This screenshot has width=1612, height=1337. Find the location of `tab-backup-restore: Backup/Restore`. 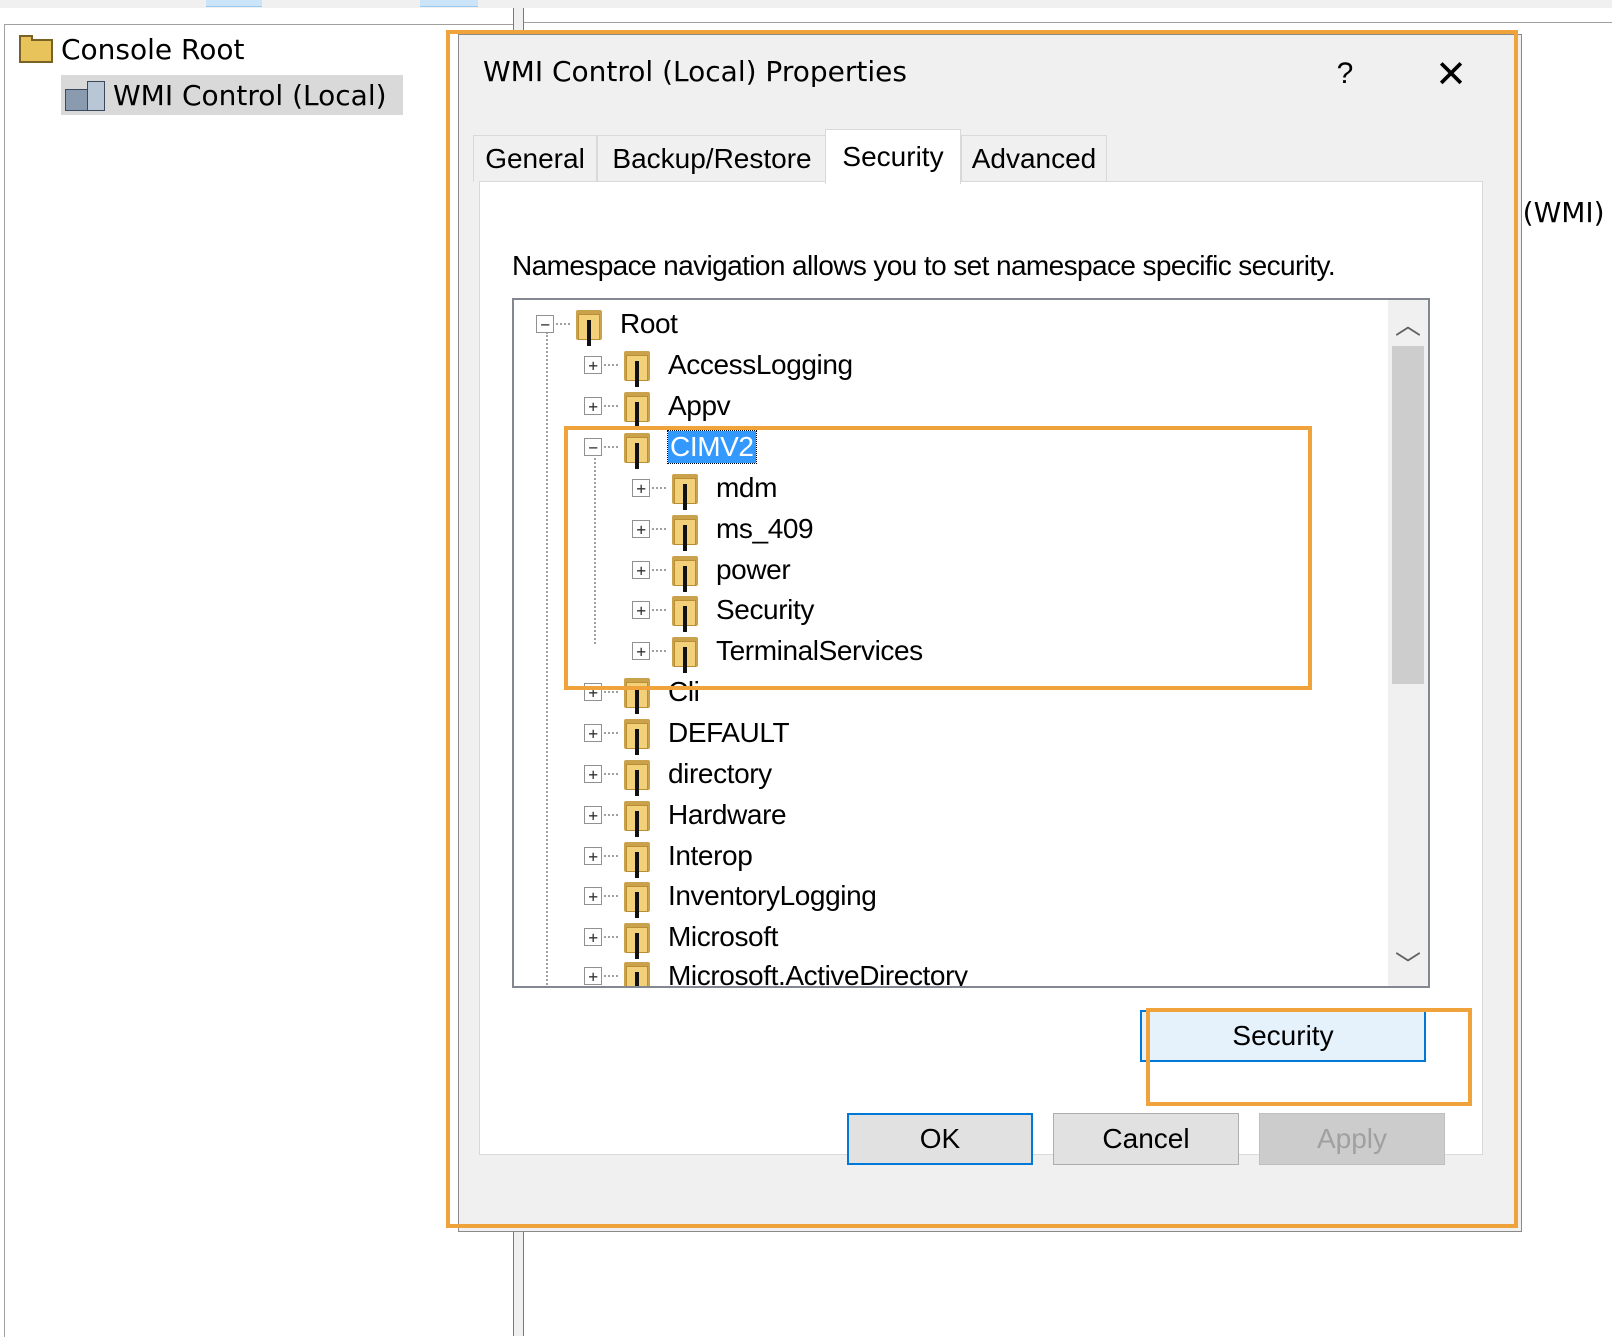

tab-backup-restore: Backup/Restore is located at coordinates (712, 158).